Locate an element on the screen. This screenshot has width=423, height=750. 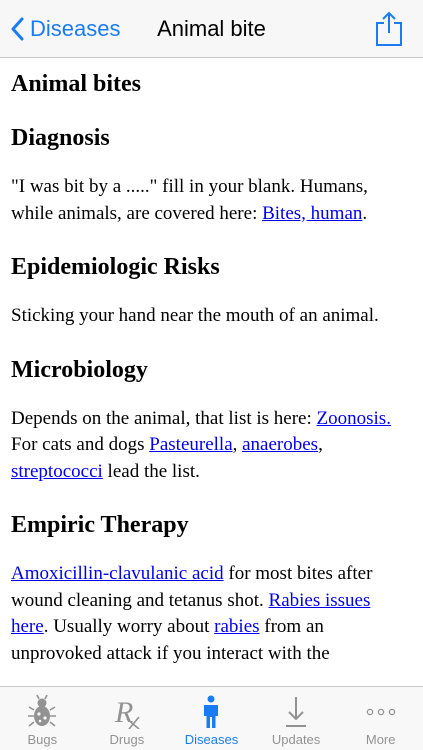
tab-more-label: More is located at coordinates (380, 739).